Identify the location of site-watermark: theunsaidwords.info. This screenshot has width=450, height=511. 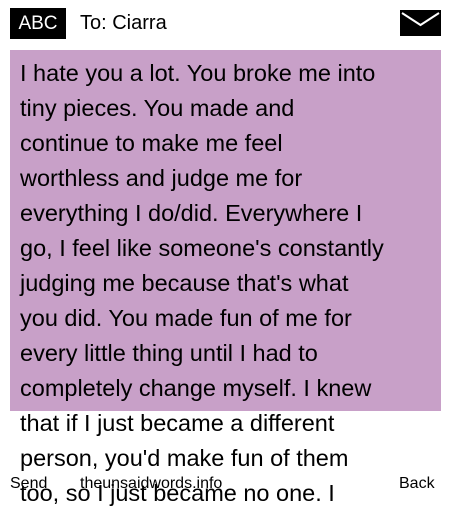
(151, 483).